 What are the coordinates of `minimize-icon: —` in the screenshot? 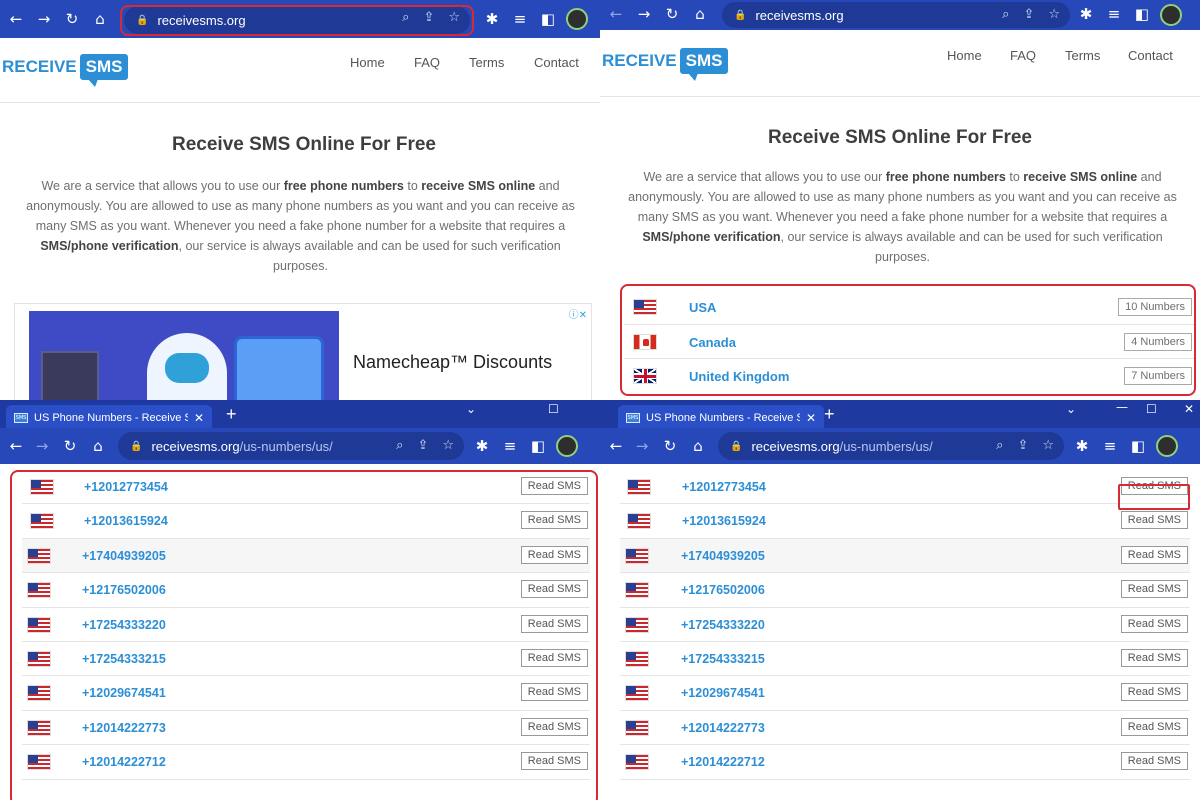 It's located at (1122, 407).